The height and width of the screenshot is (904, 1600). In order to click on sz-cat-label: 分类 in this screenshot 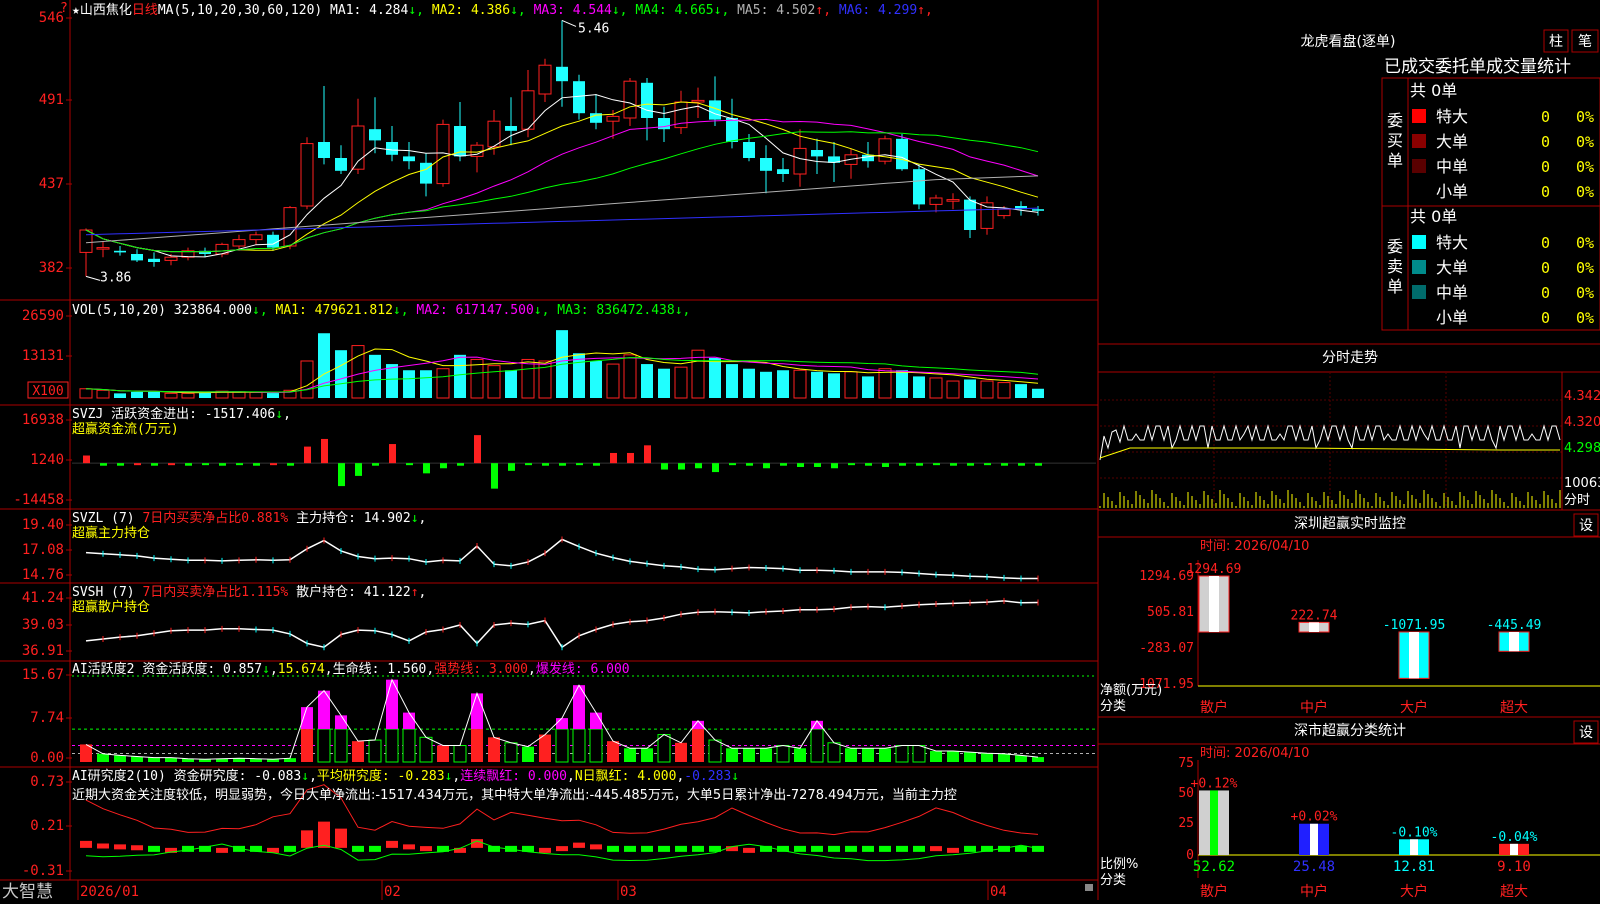, I will do `click(1113, 706)`.